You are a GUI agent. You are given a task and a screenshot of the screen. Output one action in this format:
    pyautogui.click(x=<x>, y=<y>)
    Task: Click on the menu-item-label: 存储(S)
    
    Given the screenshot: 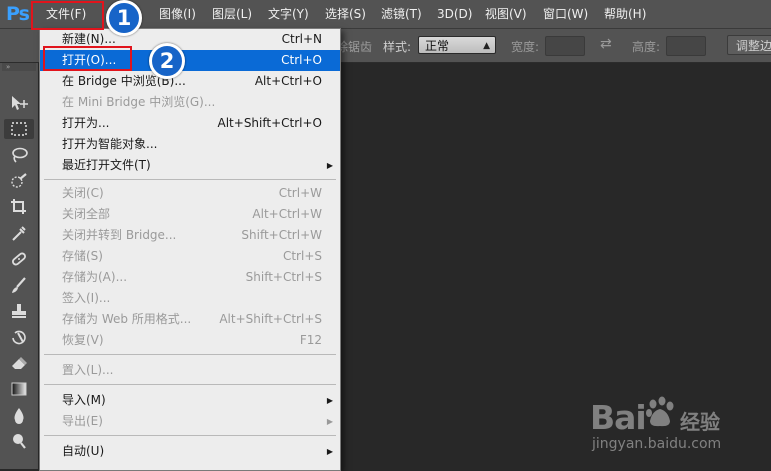 What is the action you would take?
    pyautogui.click(x=82, y=256)
    